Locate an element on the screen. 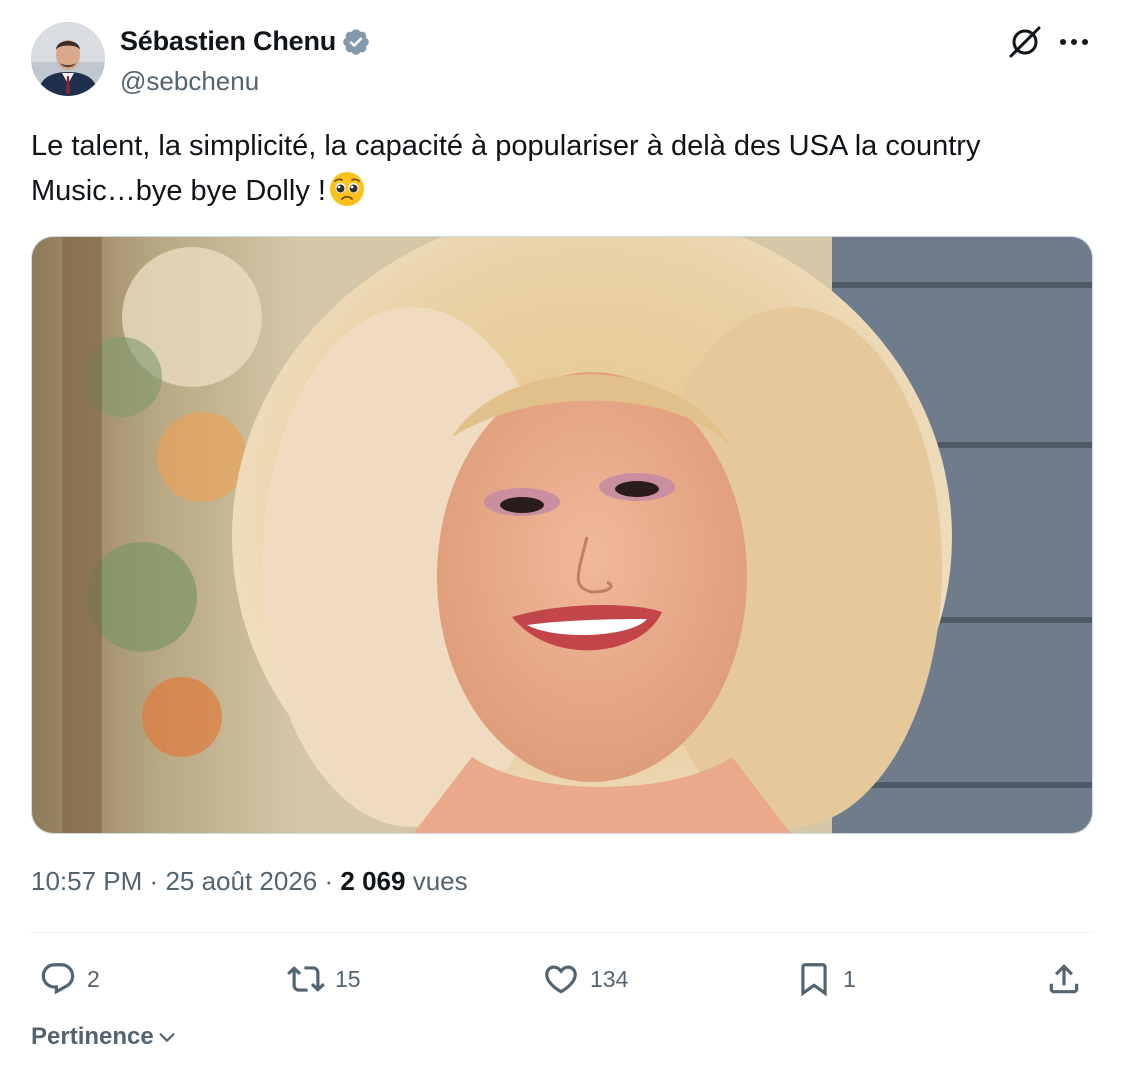  avatar is located at coordinates (68, 59).